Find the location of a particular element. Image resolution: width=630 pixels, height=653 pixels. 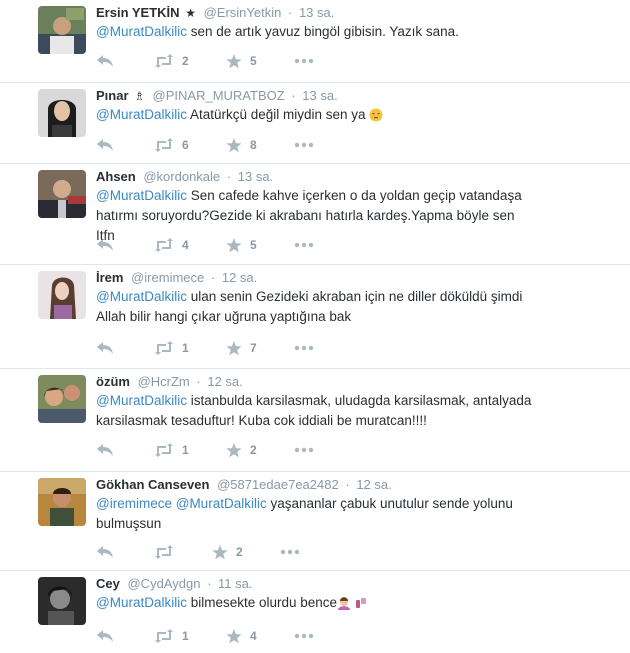

tweet-actions: 1 4 is located at coordinates (205, 636).